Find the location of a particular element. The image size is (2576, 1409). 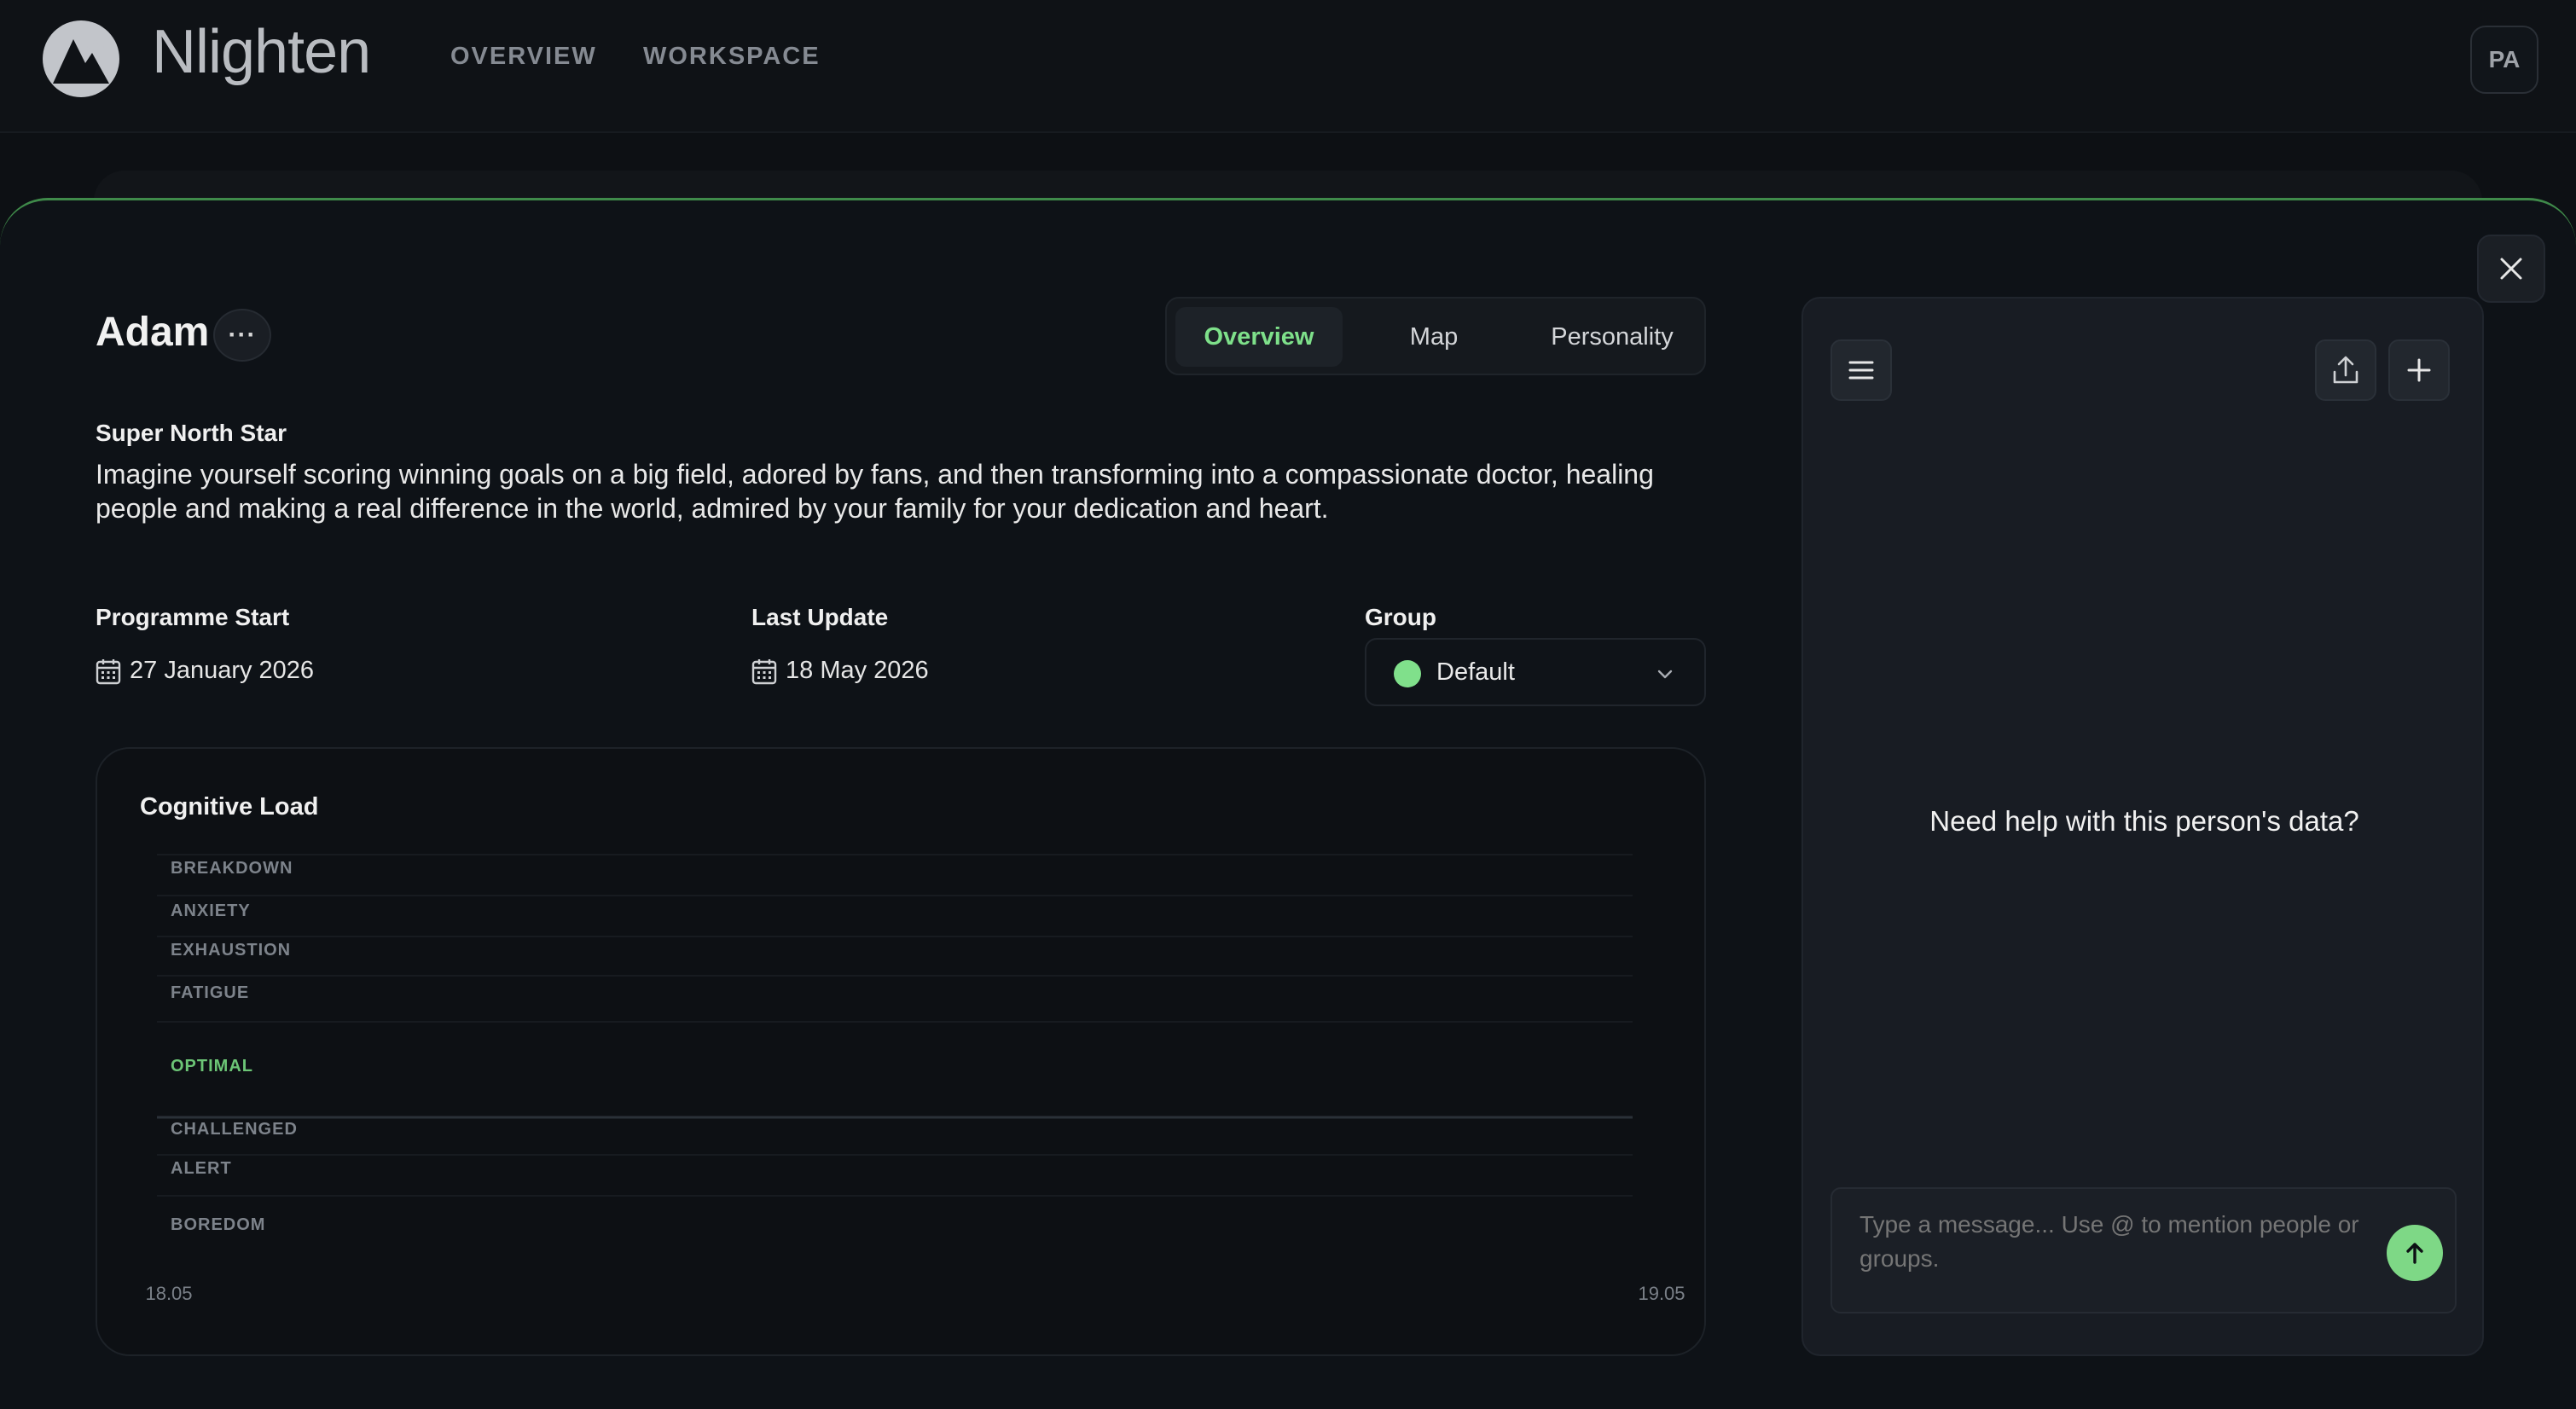

group-color-dot is located at coordinates (1407, 673).